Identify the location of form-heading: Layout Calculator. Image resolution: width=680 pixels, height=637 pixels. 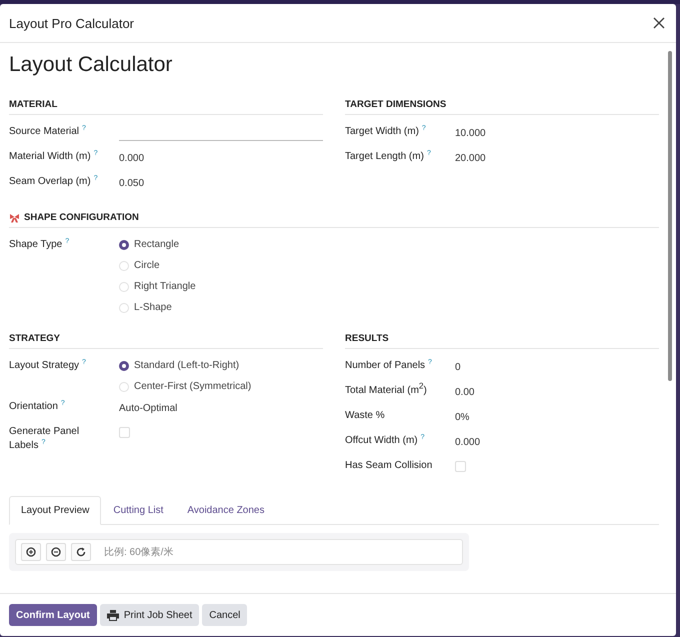
(91, 65).